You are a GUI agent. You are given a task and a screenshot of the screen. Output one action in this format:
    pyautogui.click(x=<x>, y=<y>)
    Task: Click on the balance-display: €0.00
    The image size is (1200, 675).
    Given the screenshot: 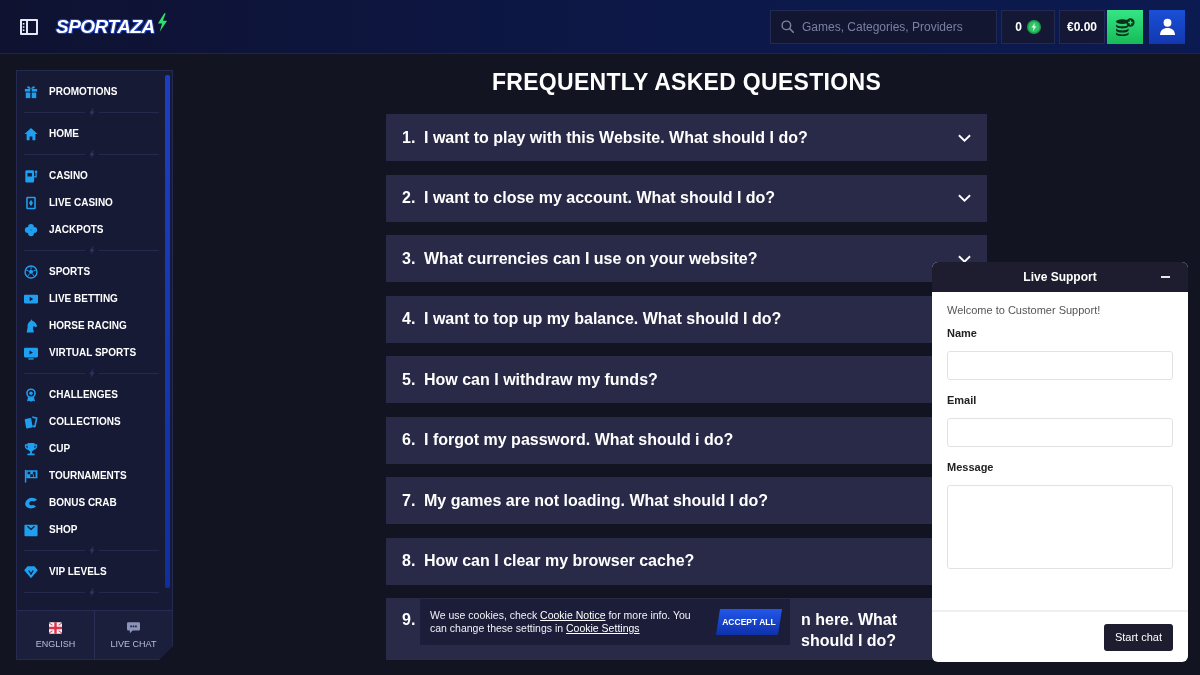 What is the action you would take?
    pyautogui.click(x=1081, y=26)
    